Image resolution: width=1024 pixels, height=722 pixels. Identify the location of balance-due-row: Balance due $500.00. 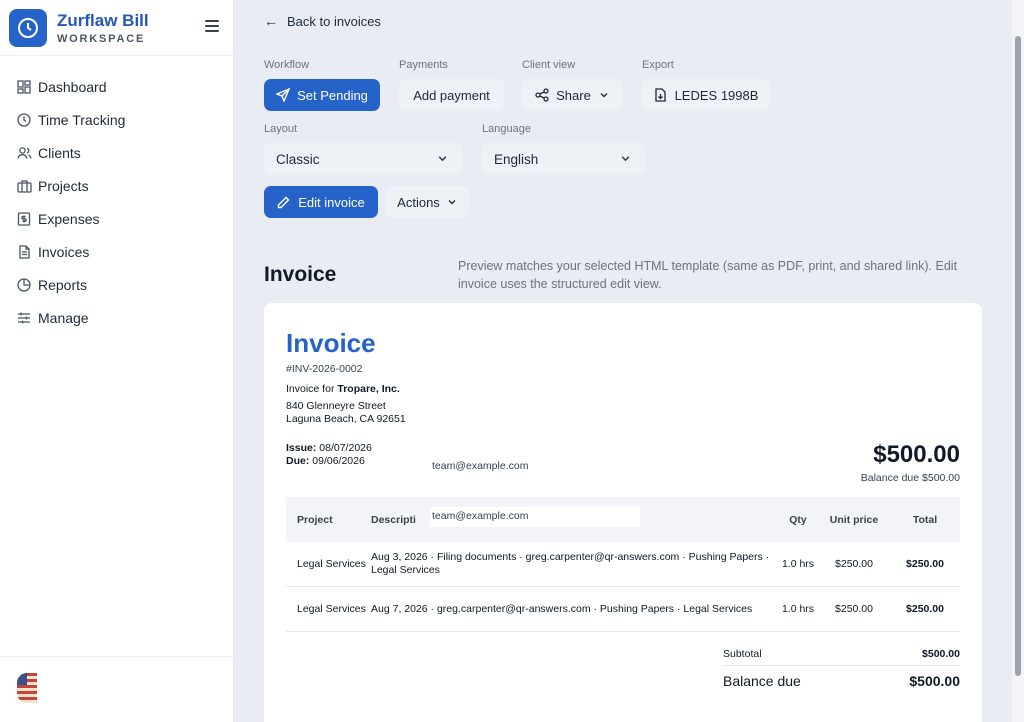
(841, 681).